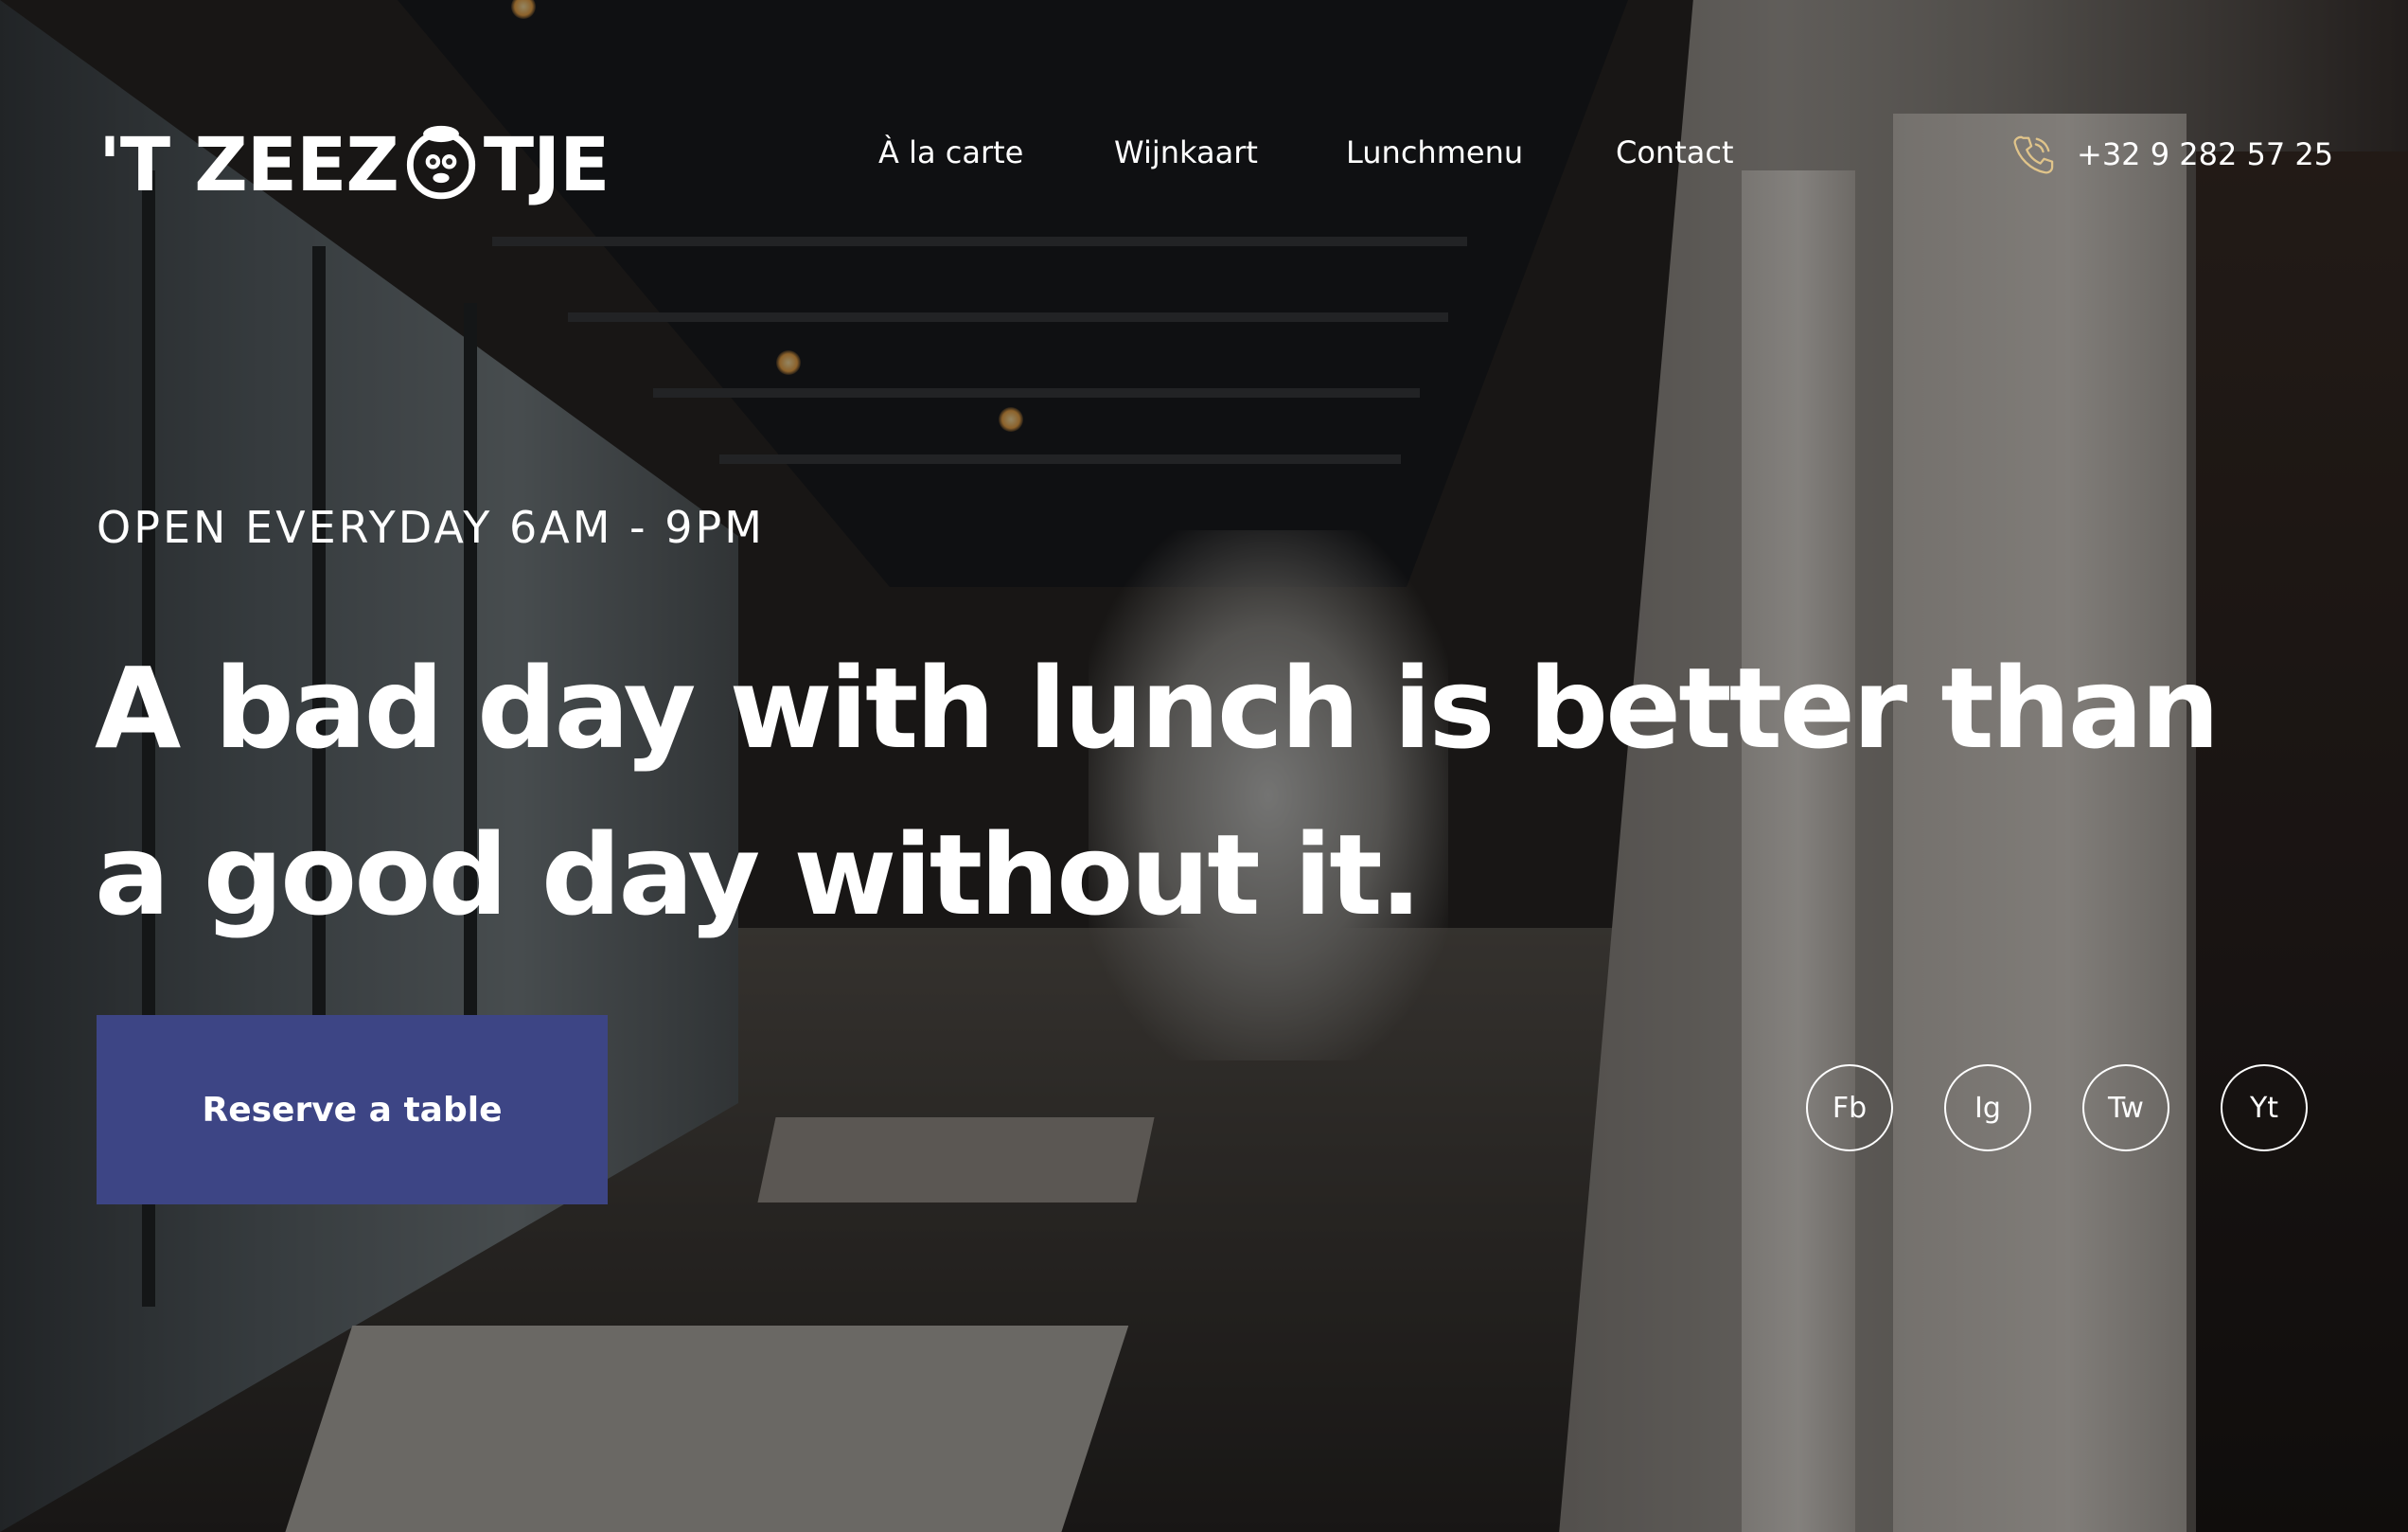 This screenshot has height=1532, width=2408. Describe the element at coordinates (951, 152) in the screenshot. I see `nav-item-a-la-carte: À la carte` at that location.